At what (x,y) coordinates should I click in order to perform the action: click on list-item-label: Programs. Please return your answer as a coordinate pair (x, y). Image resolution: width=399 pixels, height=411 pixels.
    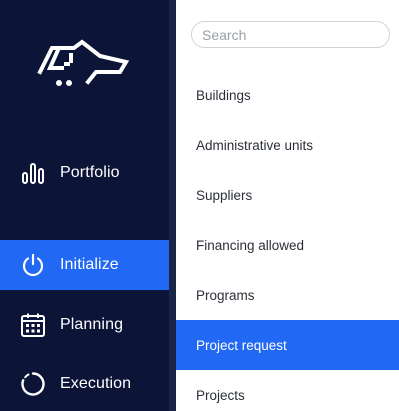
    Looking at the image, I should click on (225, 295).